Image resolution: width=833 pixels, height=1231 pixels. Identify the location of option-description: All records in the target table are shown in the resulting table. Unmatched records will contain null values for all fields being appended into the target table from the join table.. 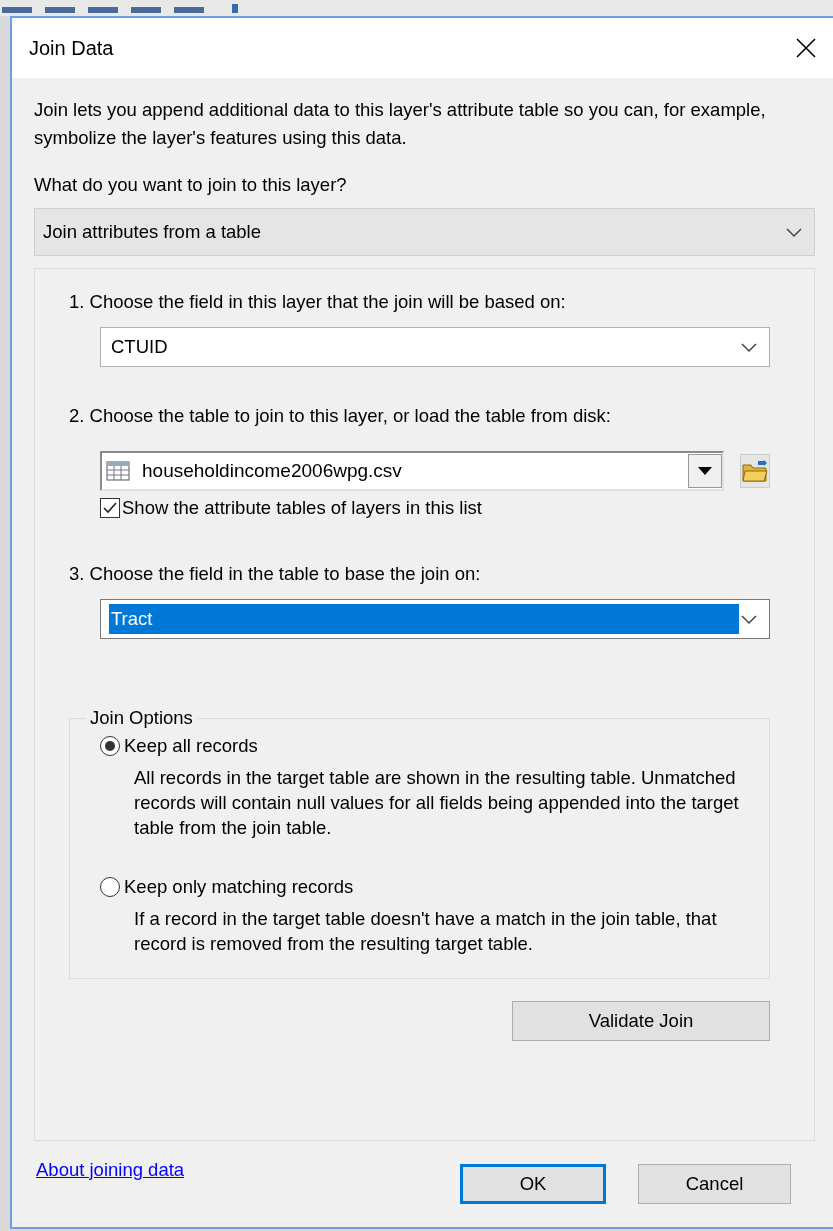
(437, 803).